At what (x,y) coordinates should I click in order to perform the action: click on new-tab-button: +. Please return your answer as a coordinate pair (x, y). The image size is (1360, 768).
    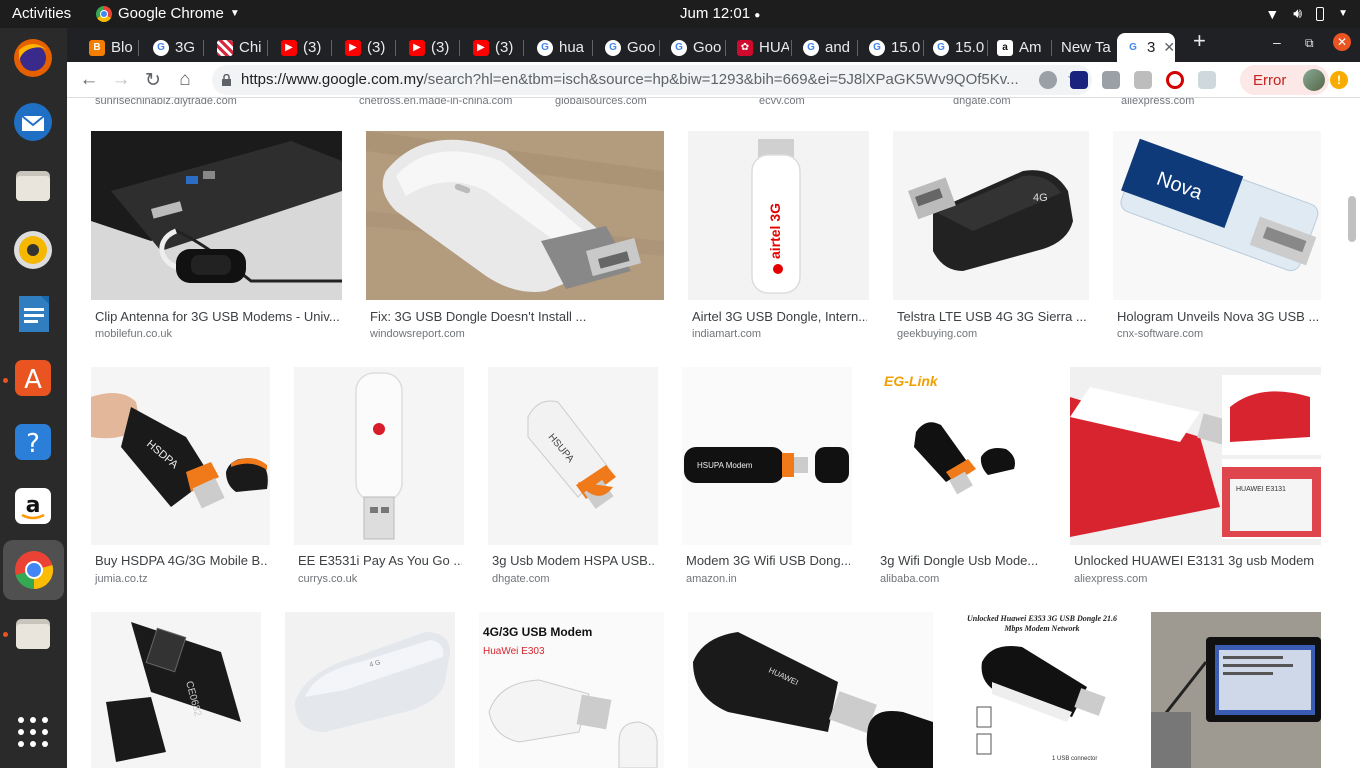
    Looking at the image, I should click on (1199, 41).